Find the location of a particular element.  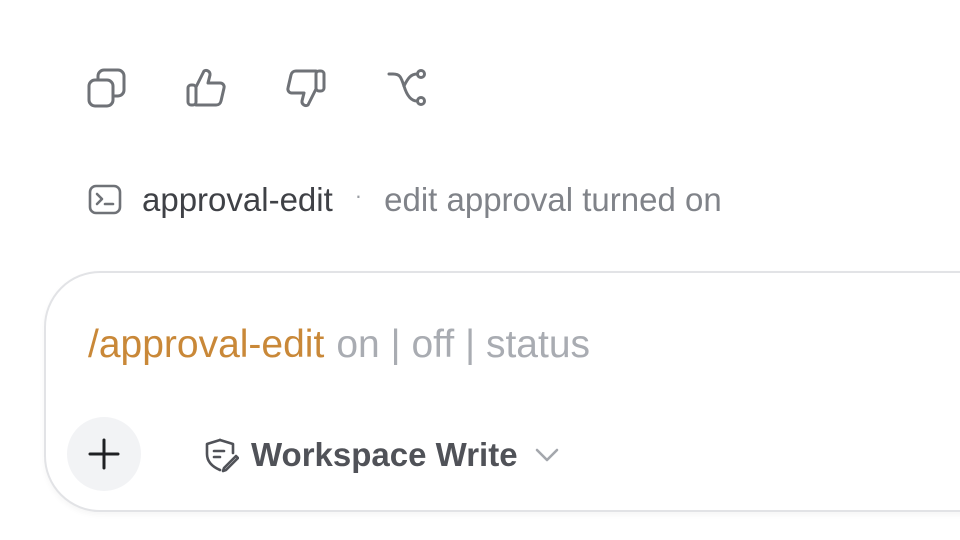

thumbs-up-icon is located at coordinates (206, 87).